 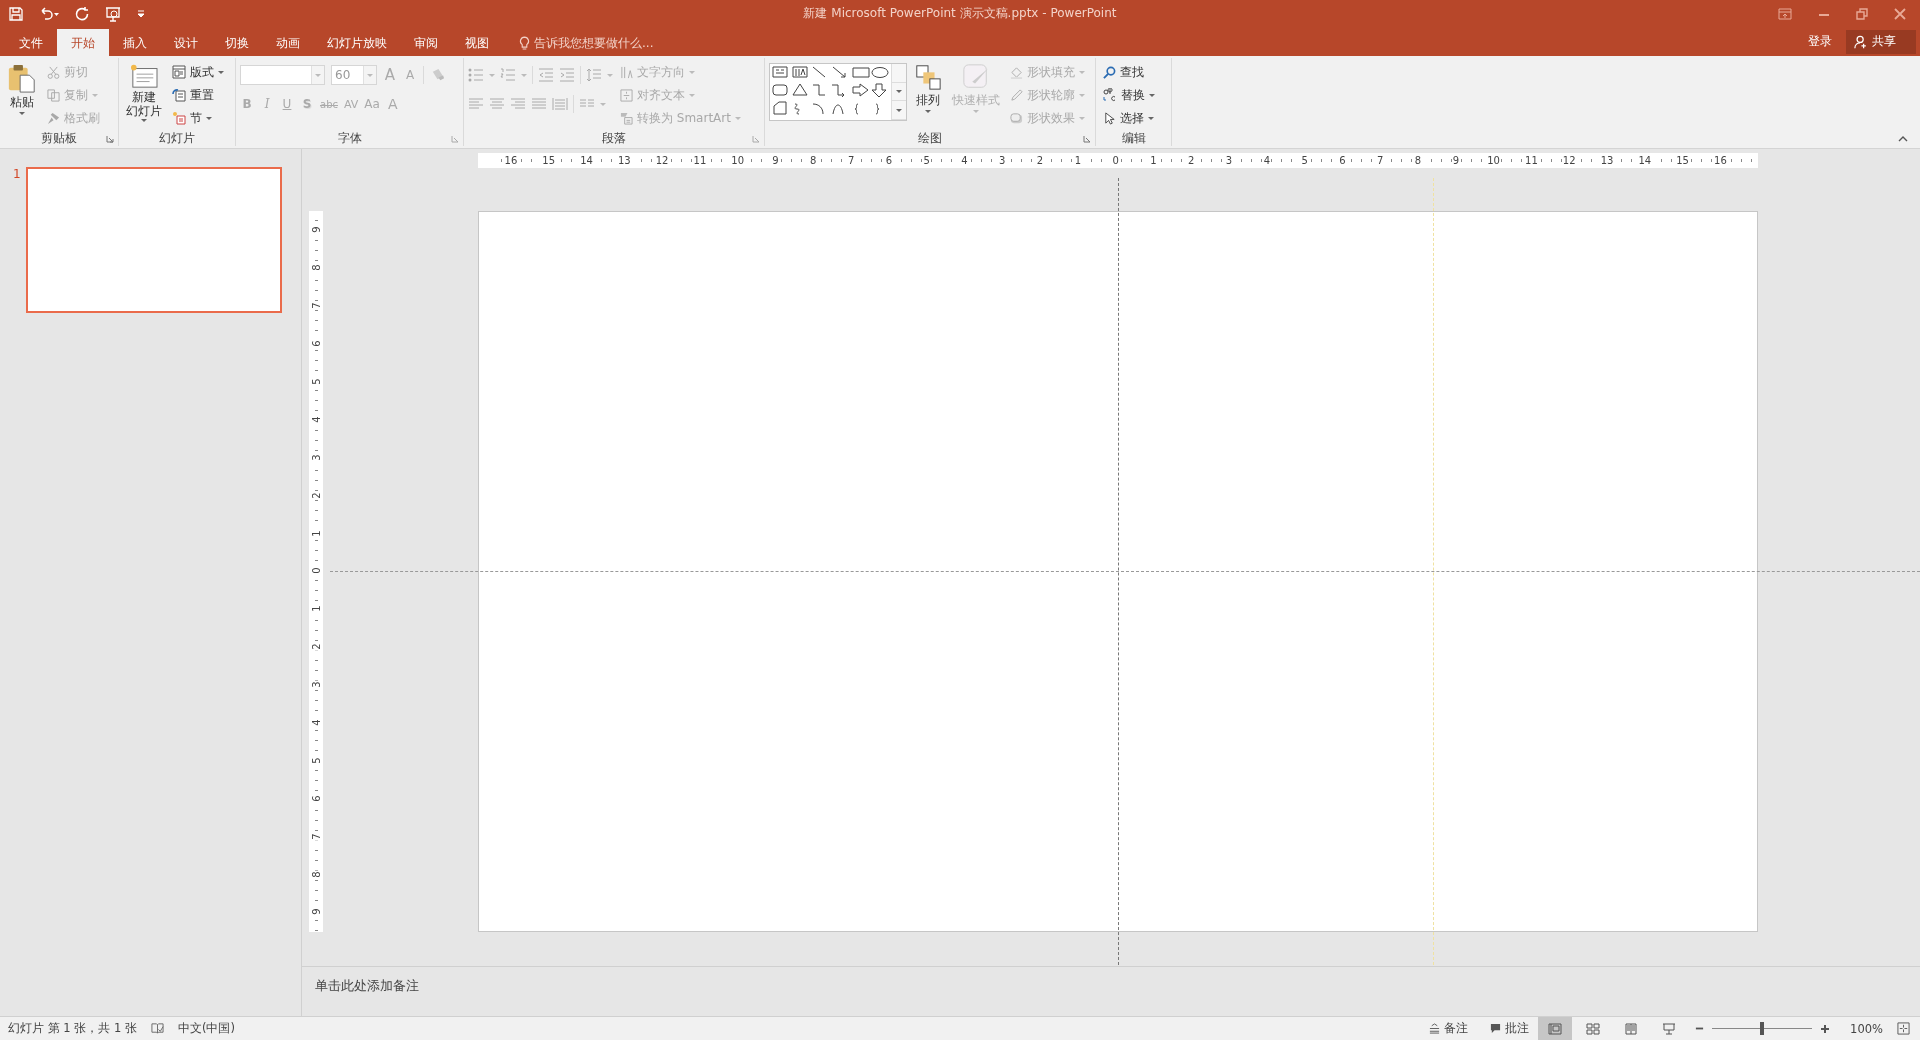 What do you see at coordinates (567, 75) in the screenshot?
I see `increase-indent-icon` at bounding box center [567, 75].